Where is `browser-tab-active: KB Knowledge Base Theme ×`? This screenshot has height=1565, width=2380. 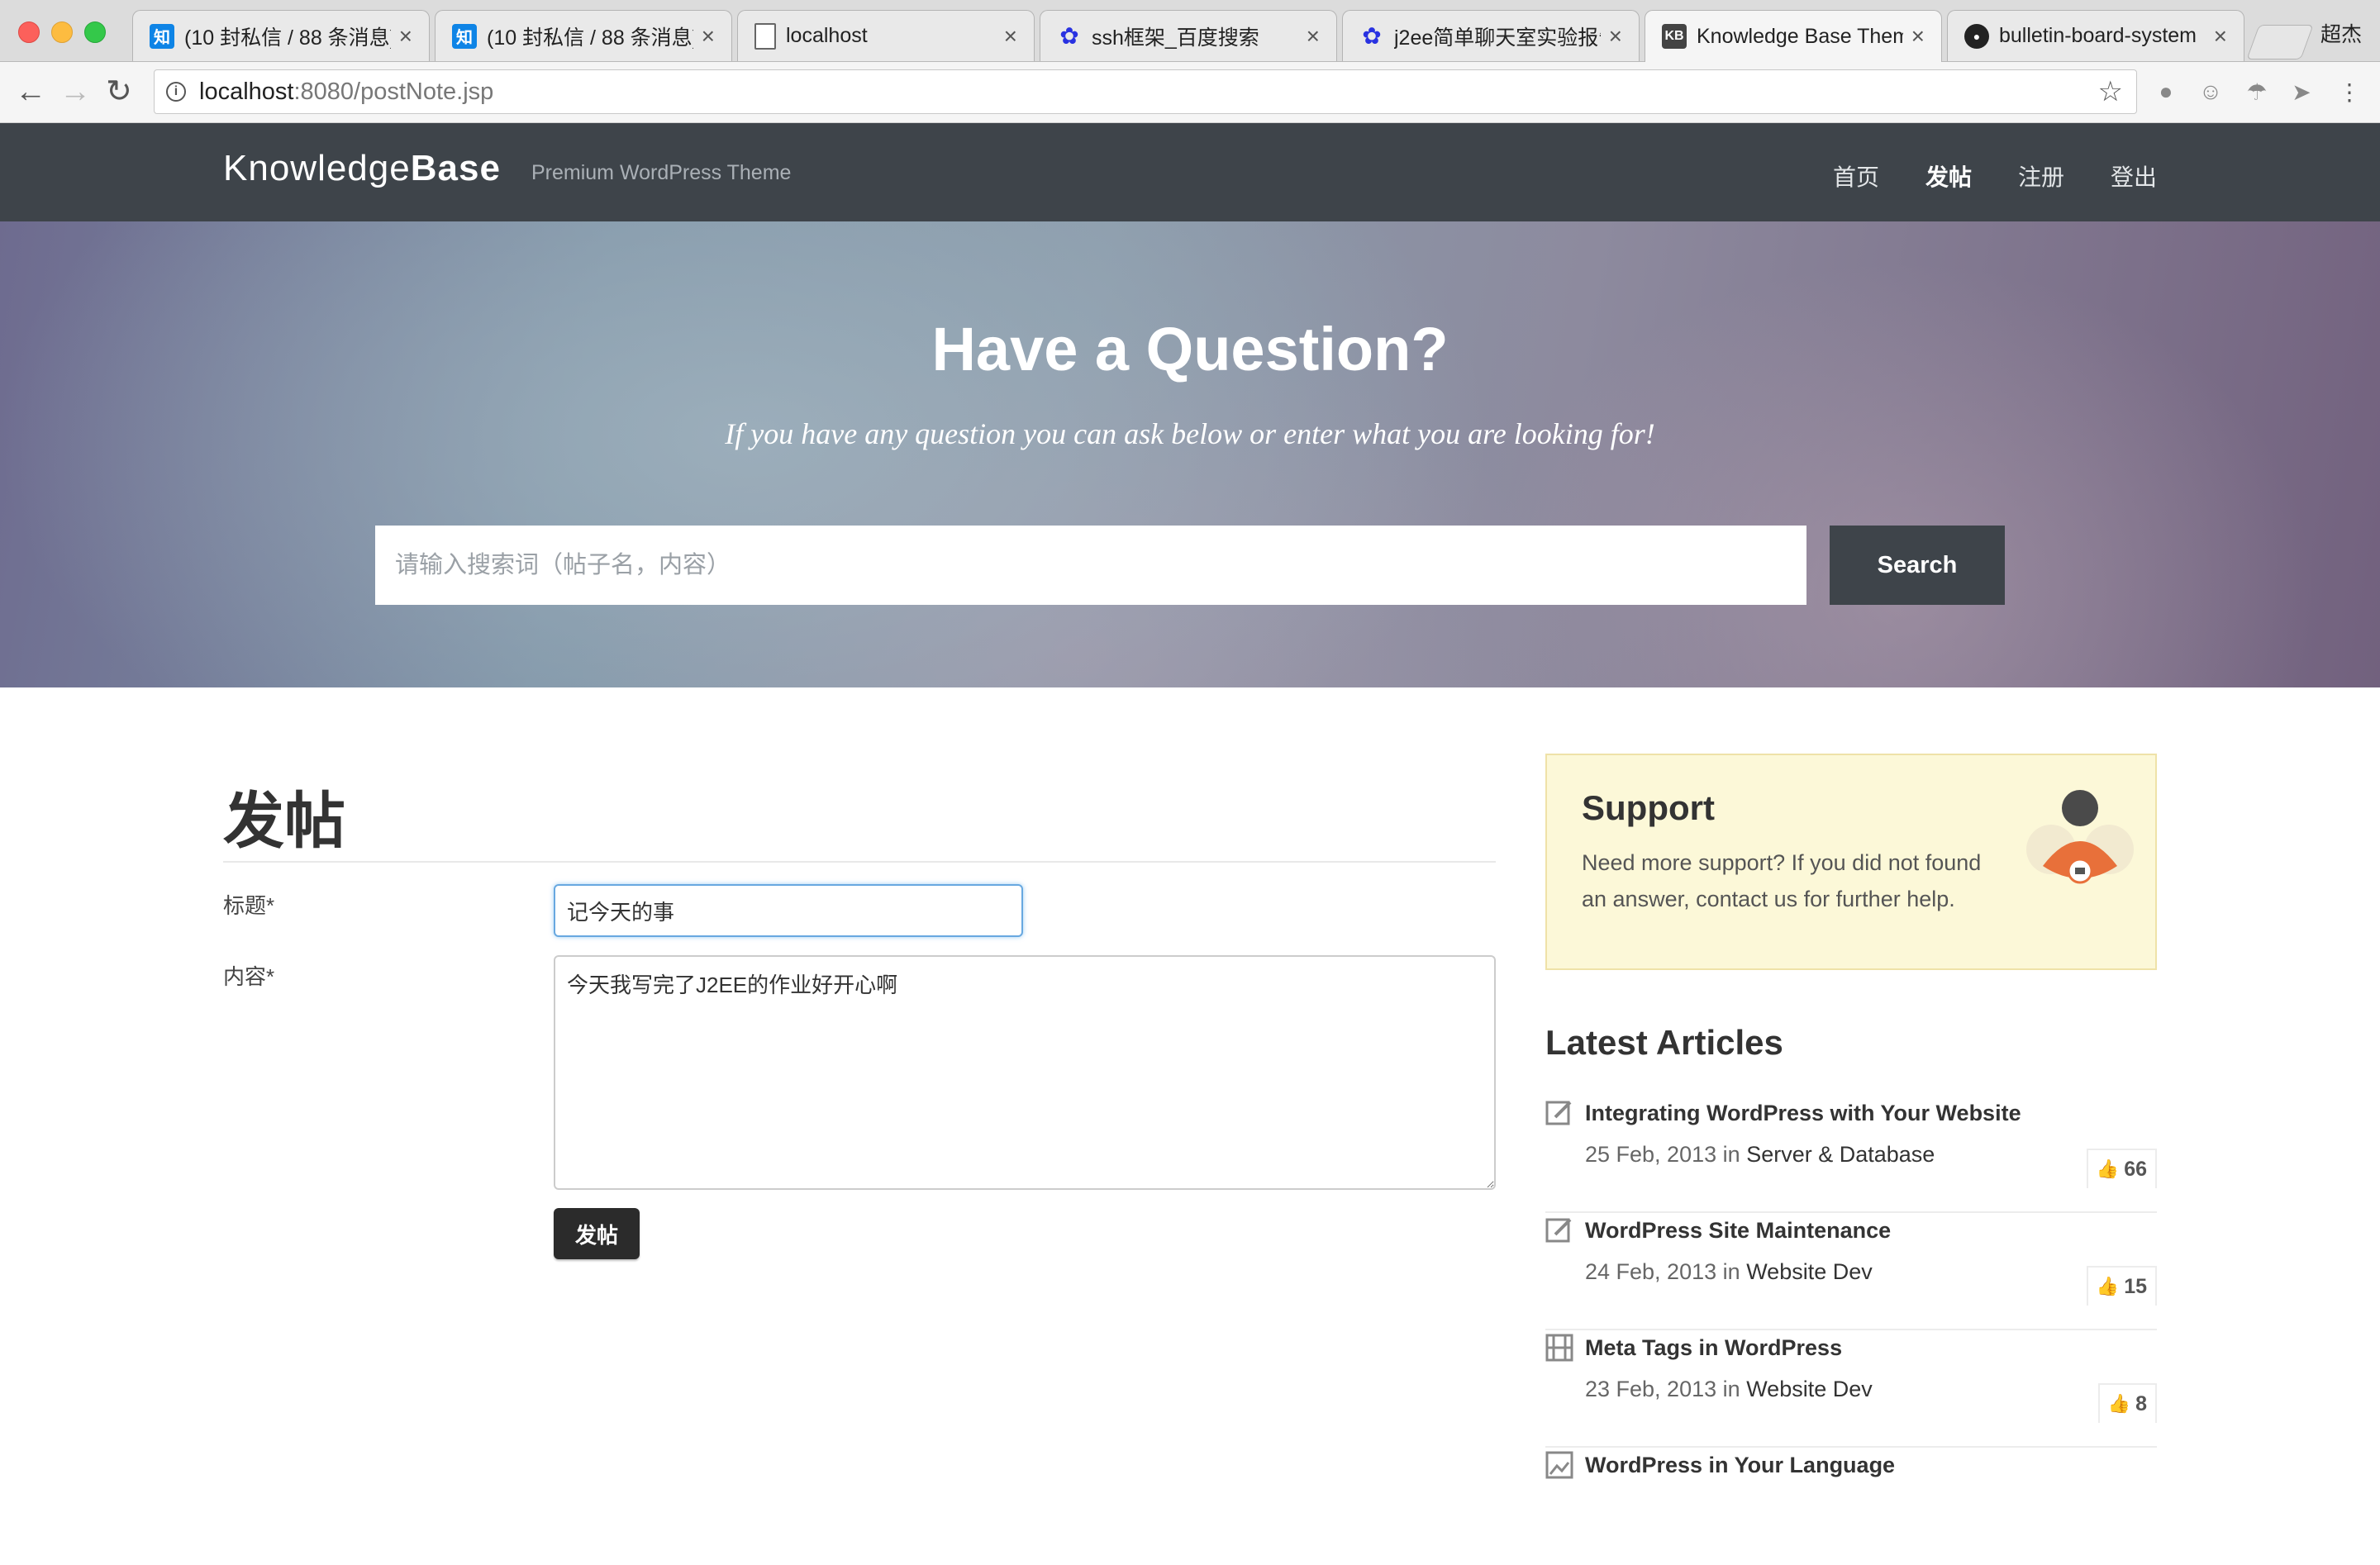
browser-tab-active: KB Knowledge Base Theme × is located at coordinates (1793, 36).